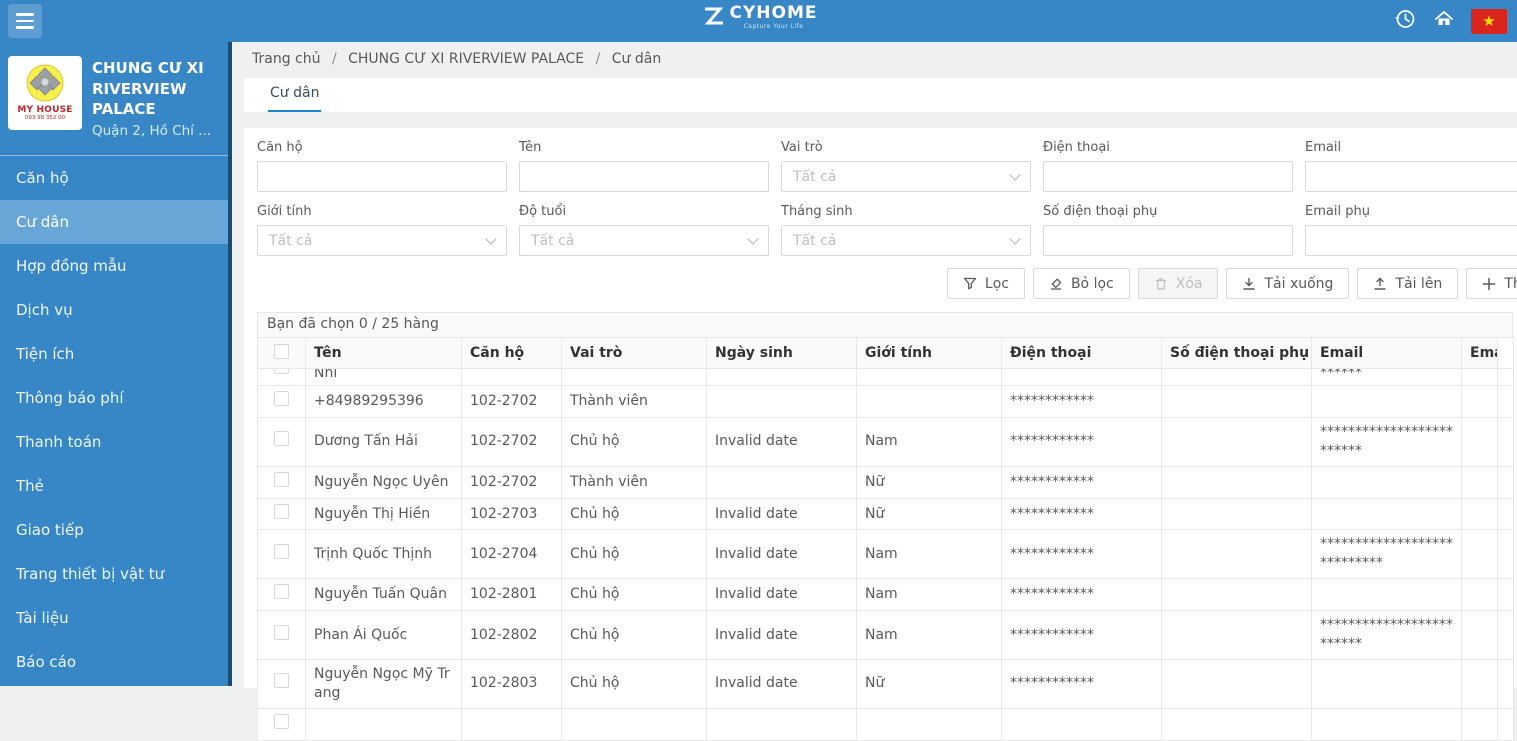 This screenshot has height=741, width=1517. What do you see at coordinates (885, 377) in the screenshot?
I see `table-row: Nhi ******` at bounding box center [885, 377].